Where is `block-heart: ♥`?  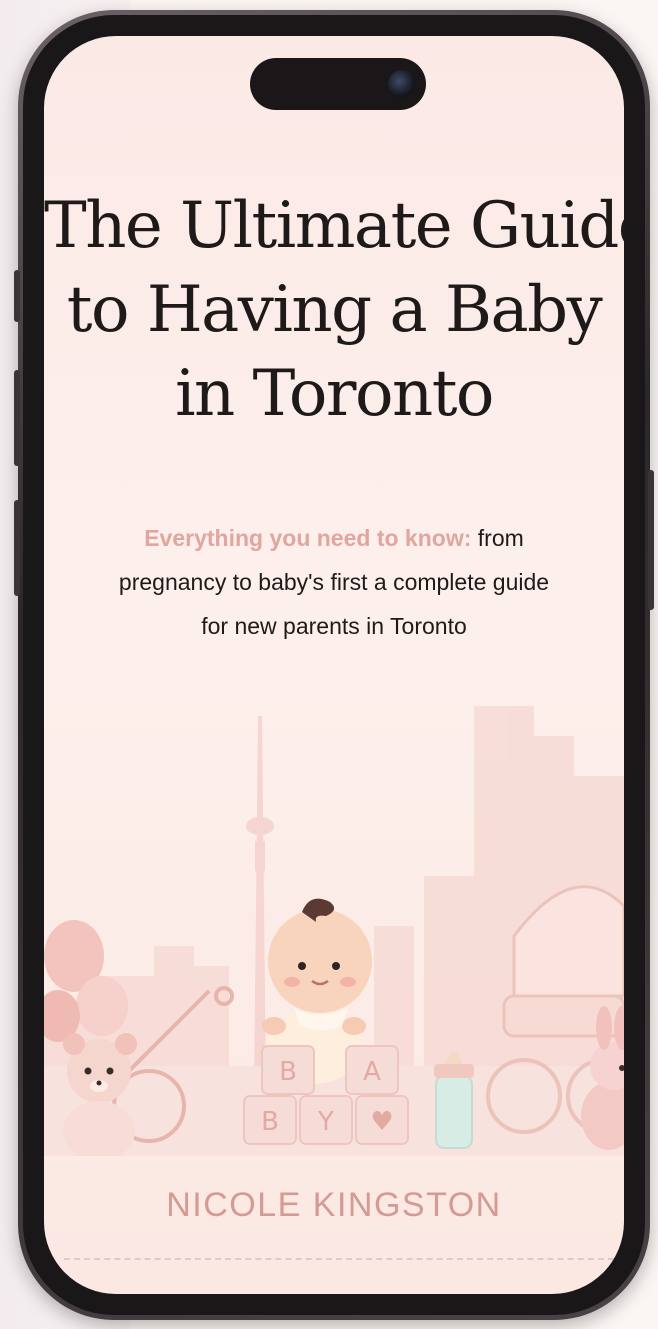
block-heart: ♥ is located at coordinates (381, 1122).